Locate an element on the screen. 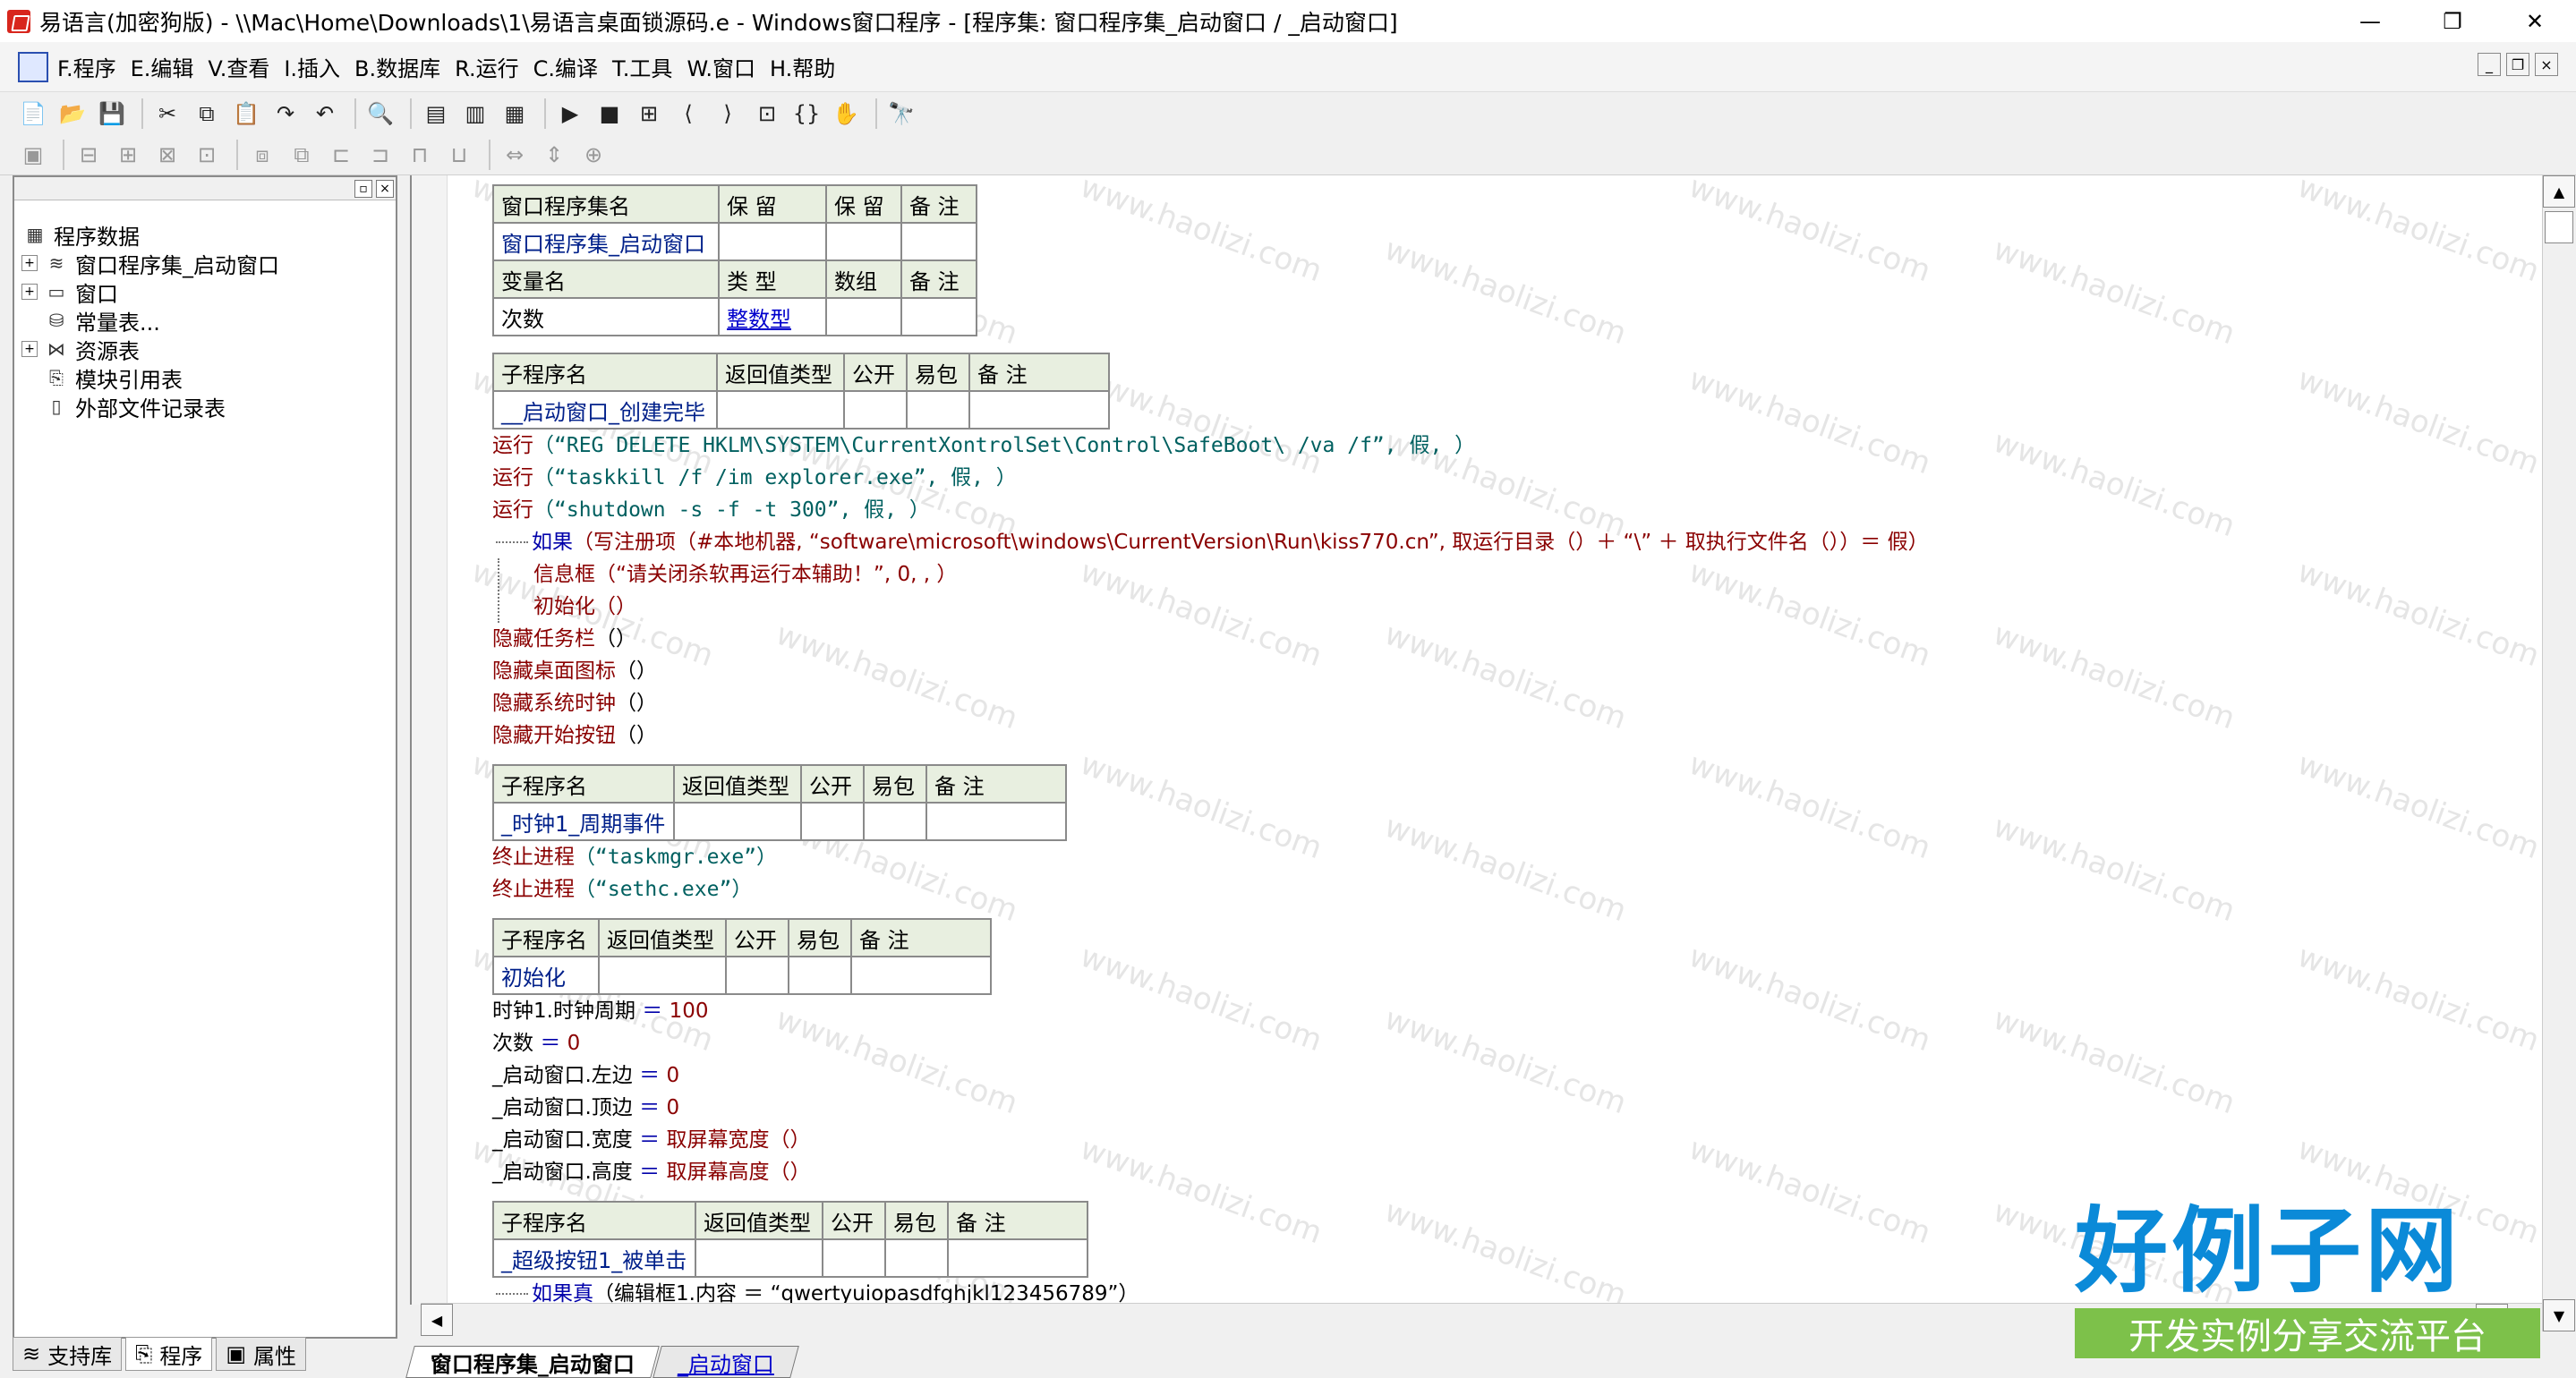 The height and width of the screenshot is (1378, 2576). code-line: 次数 ＝ 0 is located at coordinates (1210, 1043).